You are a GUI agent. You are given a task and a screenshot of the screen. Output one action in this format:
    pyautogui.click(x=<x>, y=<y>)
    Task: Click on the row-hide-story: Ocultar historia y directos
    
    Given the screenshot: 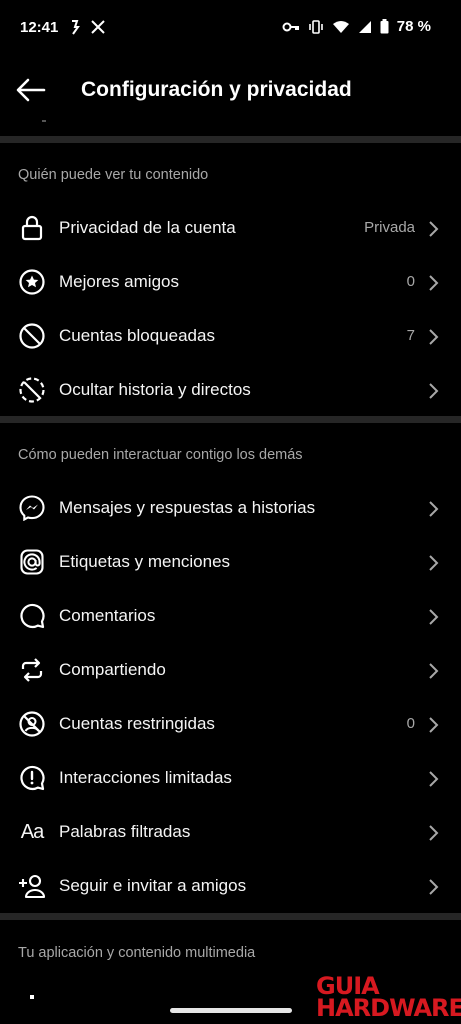 What is the action you would take?
    pyautogui.click(x=230, y=390)
    